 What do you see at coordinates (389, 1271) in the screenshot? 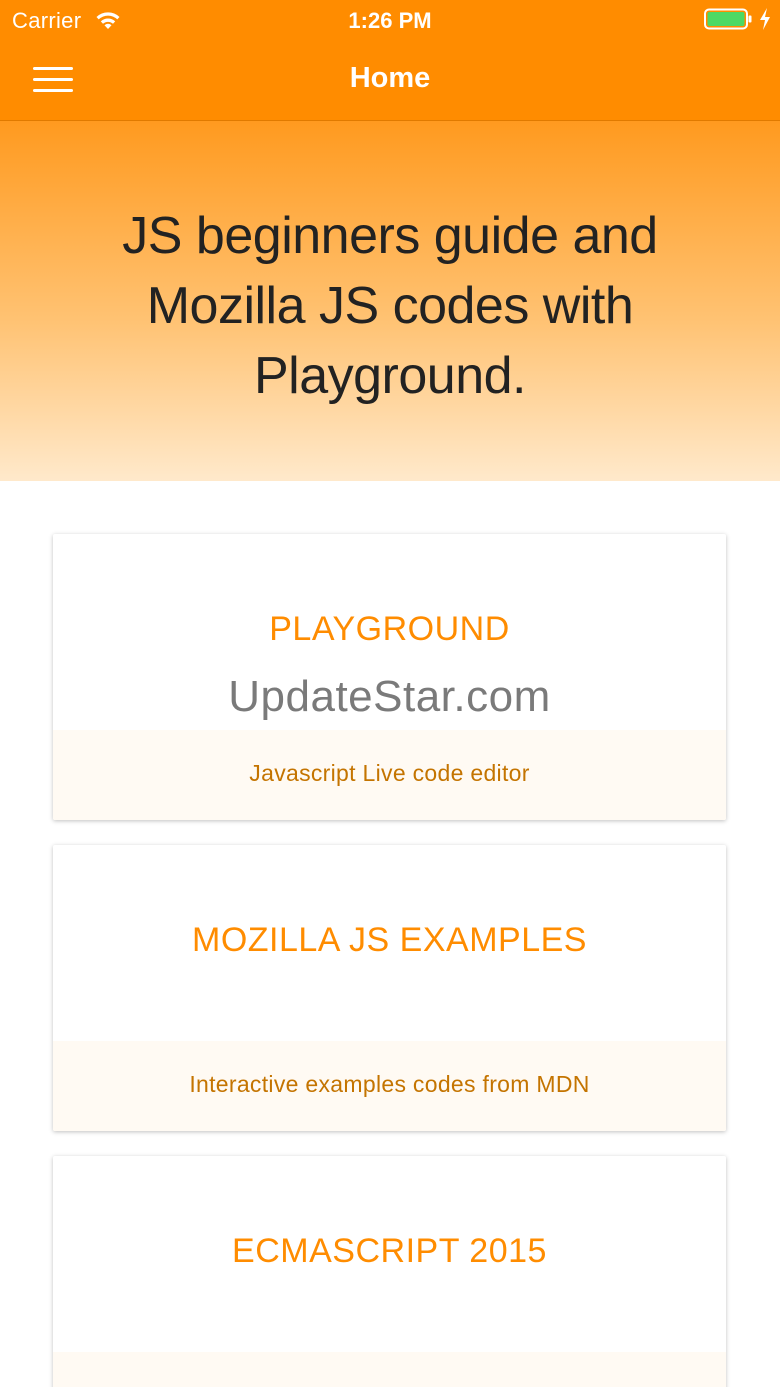
I see `card-ecmascript-2015: ECMASCRIPT 2015` at bounding box center [389, 1271].